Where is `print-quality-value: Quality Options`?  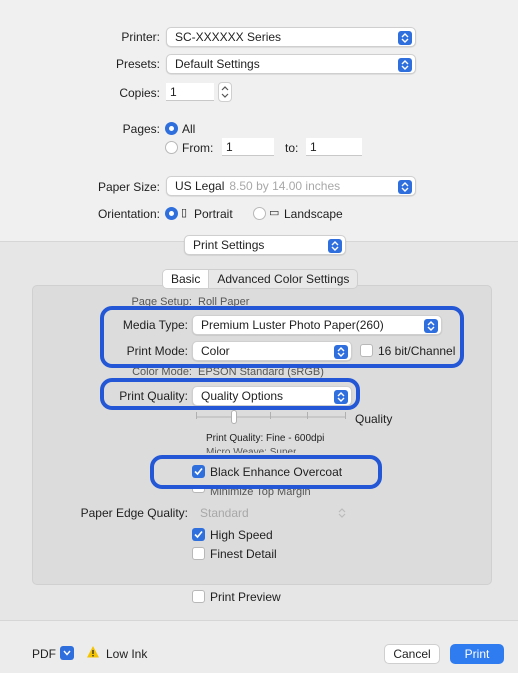
print-quality-value: Quality Options is located at coordinates (242, 396).